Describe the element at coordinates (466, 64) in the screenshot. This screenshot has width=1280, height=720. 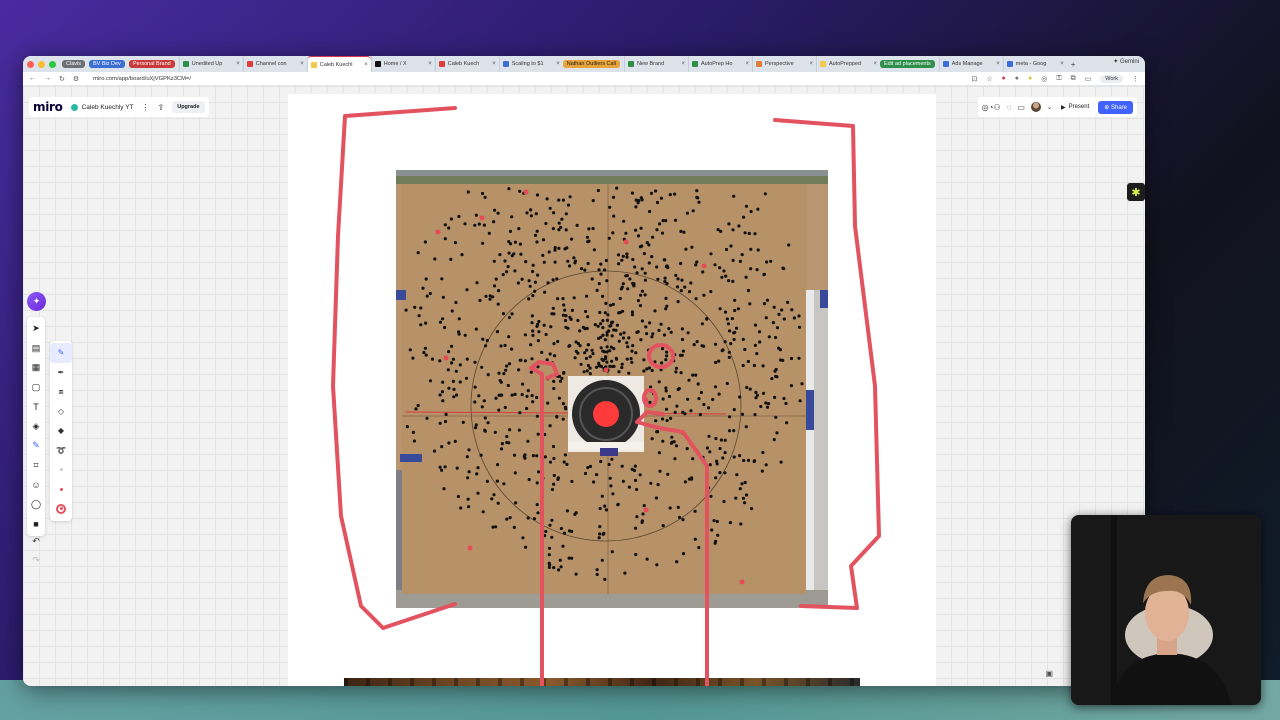
I see `browser-tab: Caleb Kuech ×` at that location.